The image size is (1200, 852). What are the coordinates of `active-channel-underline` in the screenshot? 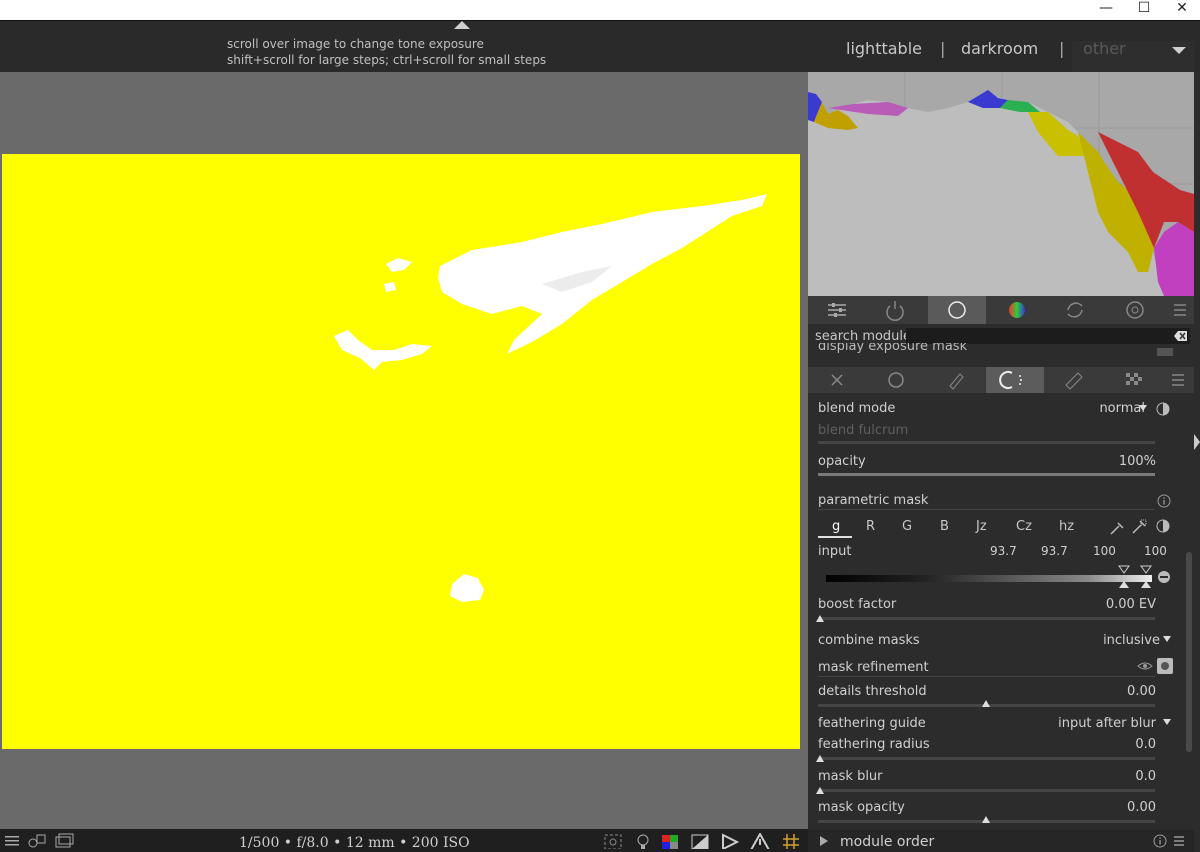 It's located at (835, 537).